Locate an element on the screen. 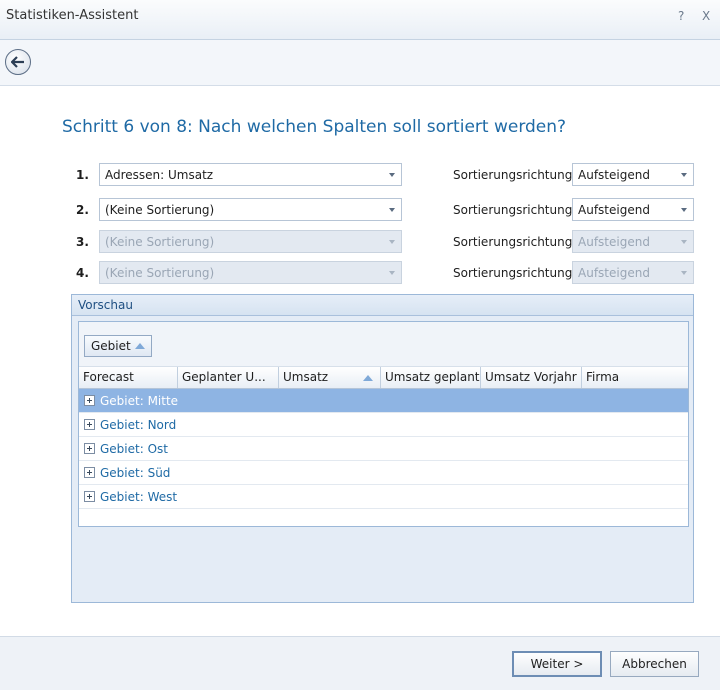 The width and height of the screenshot is (720, 690). footer-bar: Weiter > Abbrechen is located at coordinates (360, 663).